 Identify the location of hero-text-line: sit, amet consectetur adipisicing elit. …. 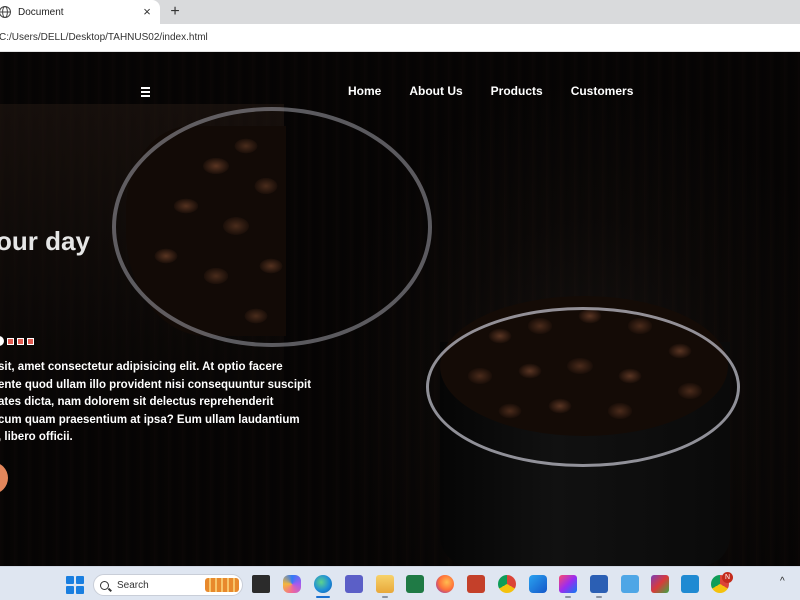
(141, 367).